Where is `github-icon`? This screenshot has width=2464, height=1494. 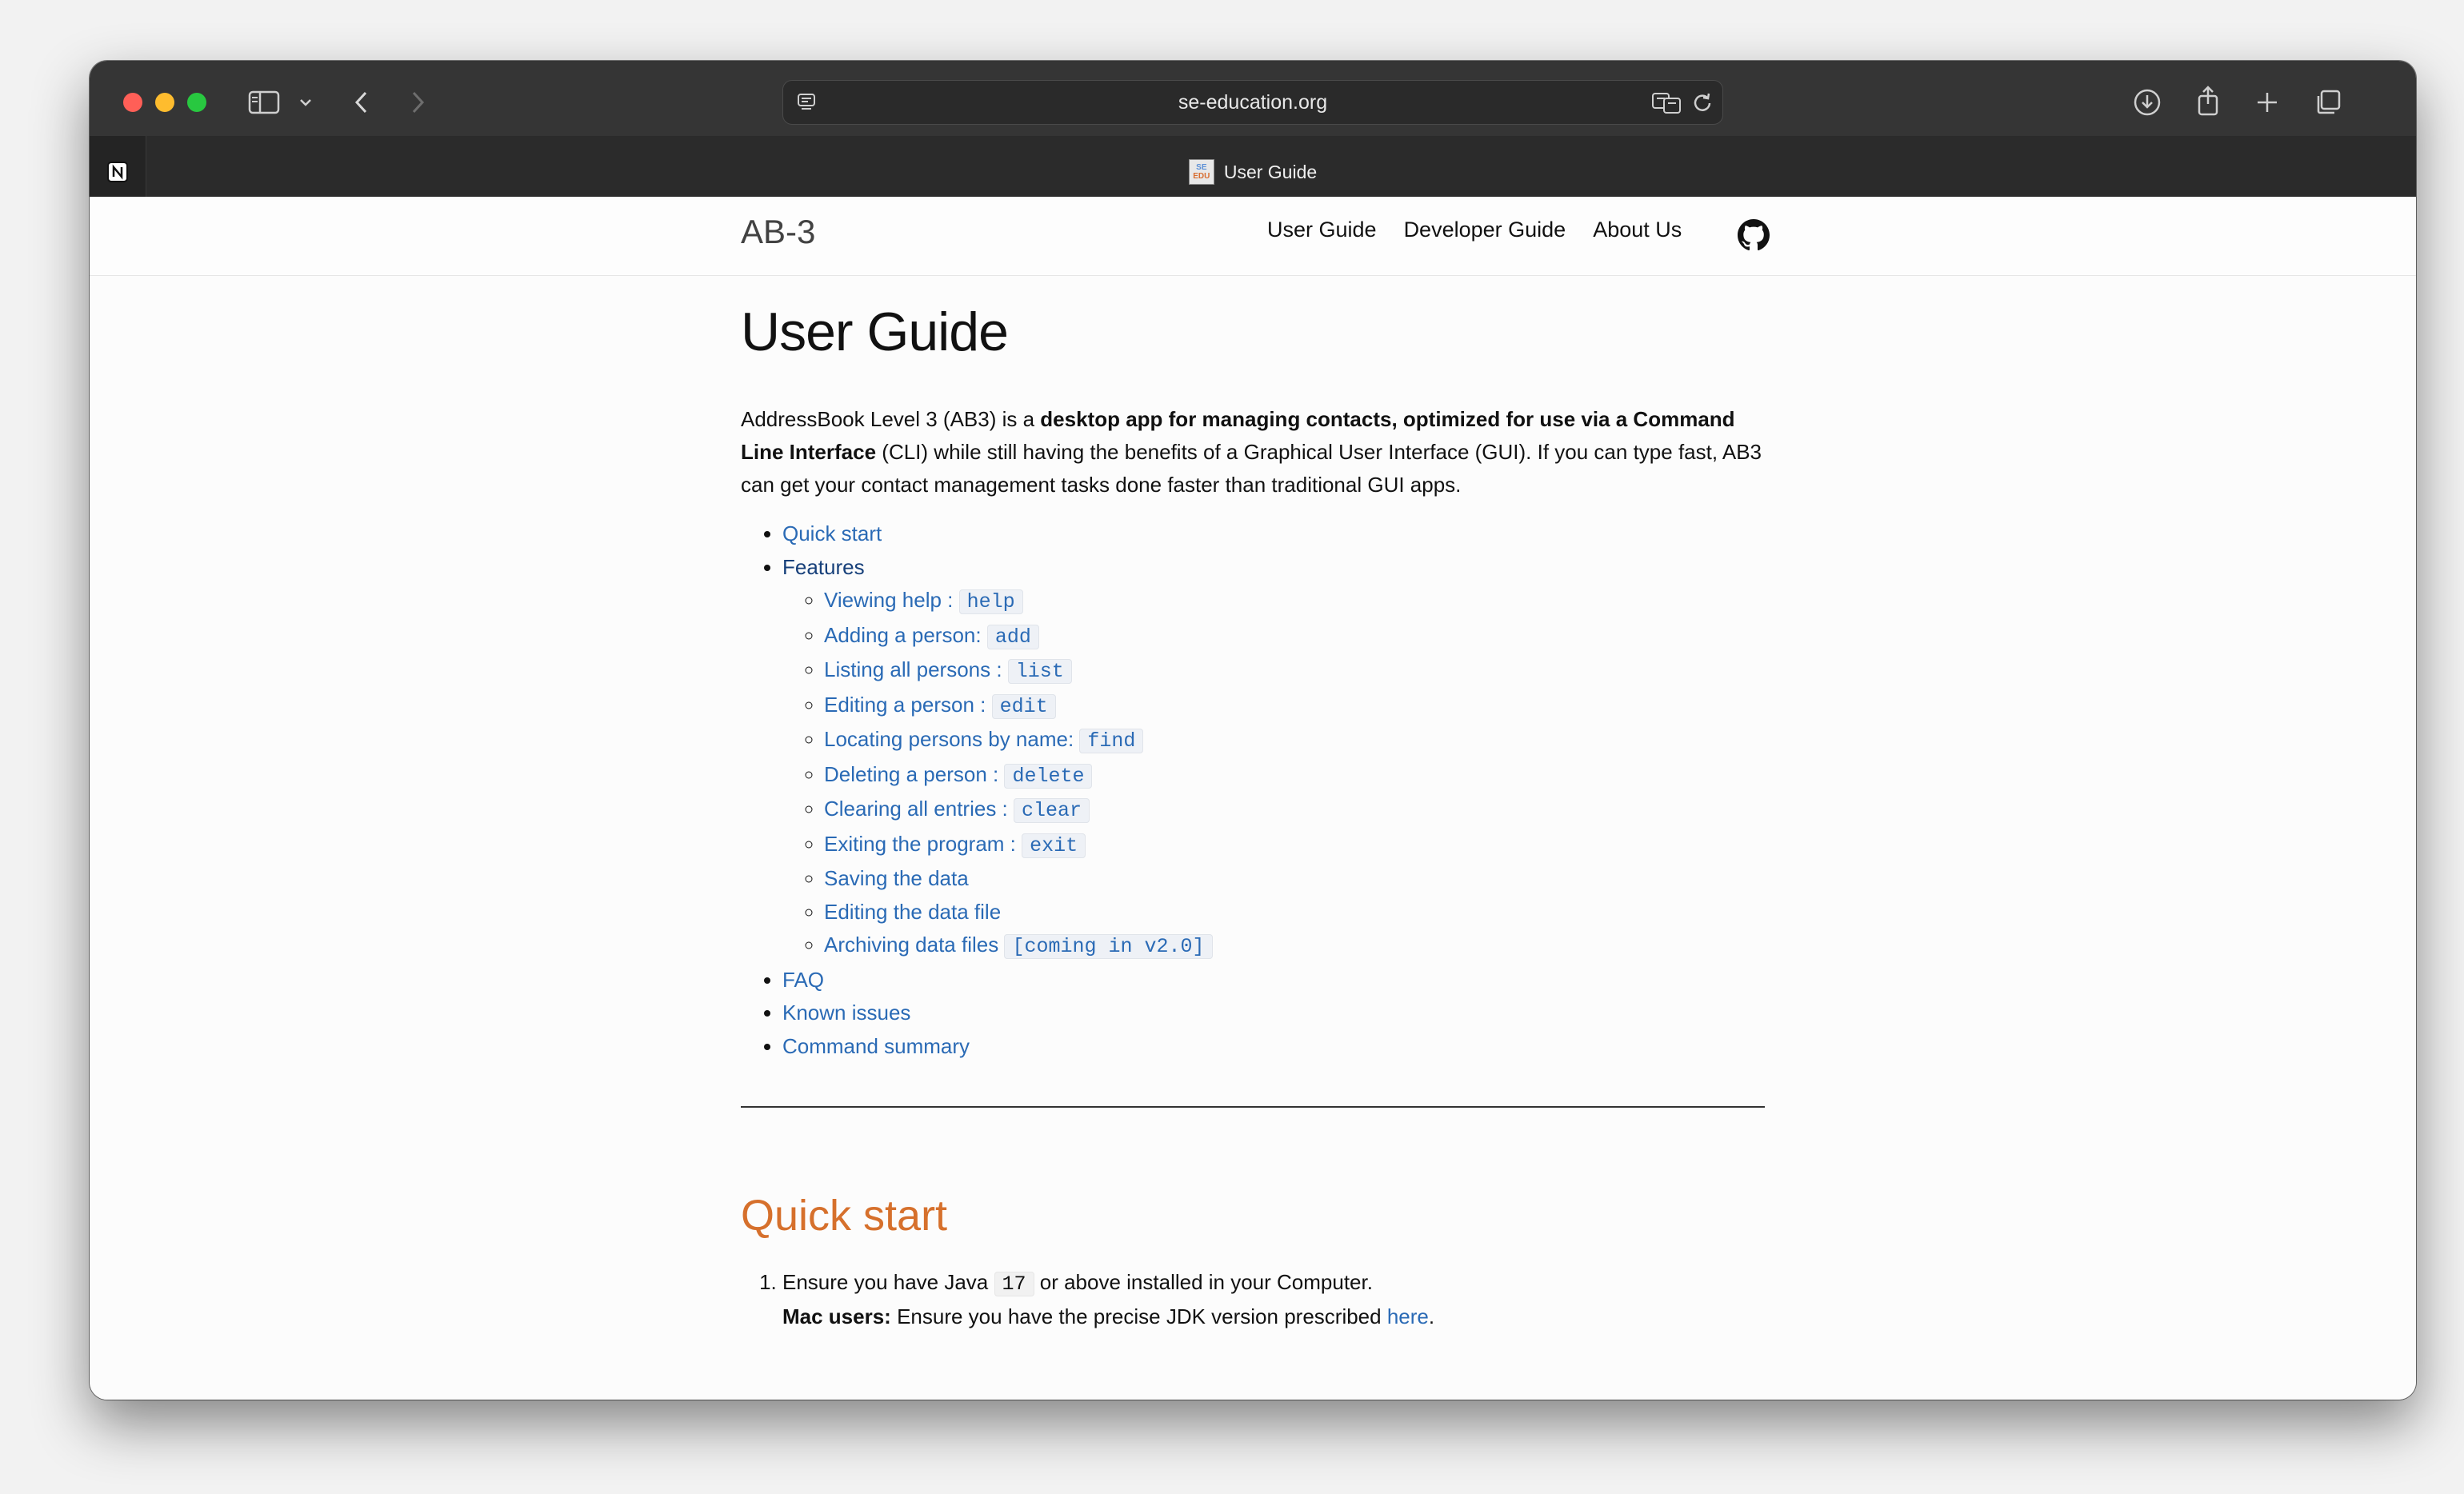 github-icon is located at coordinates (1754, 237).